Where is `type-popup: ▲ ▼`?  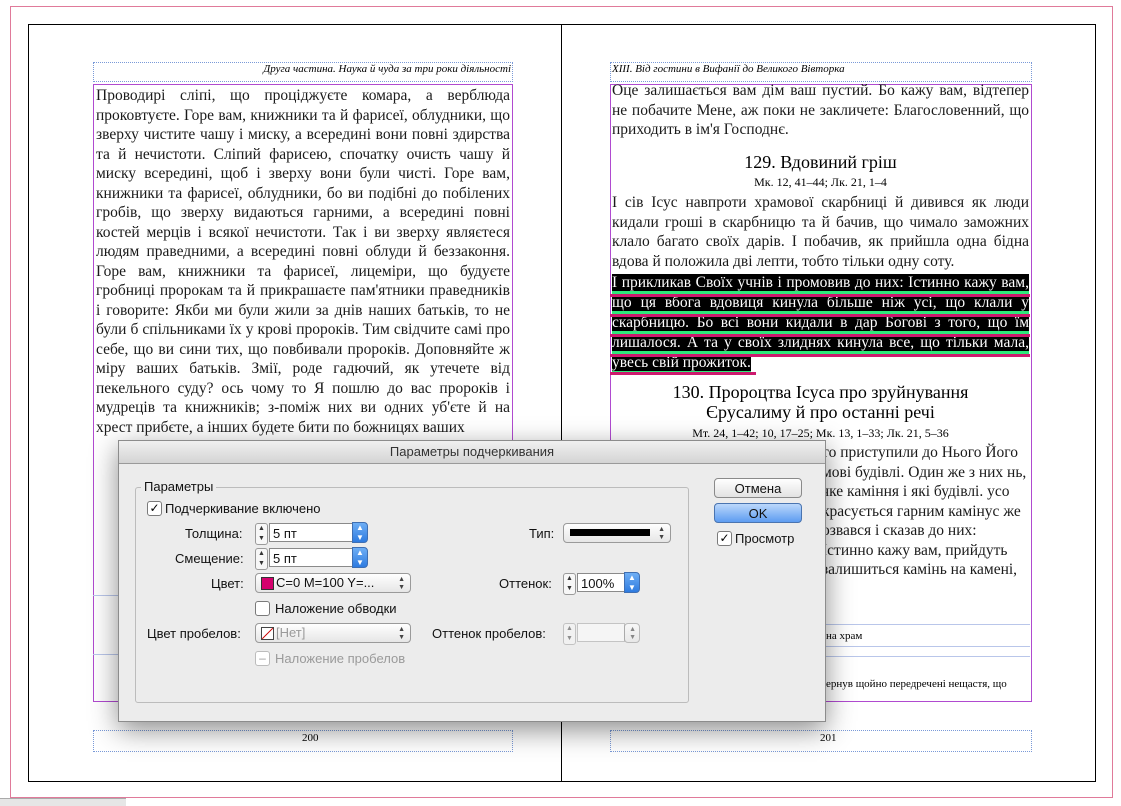 type-popup: ▲ ▼ is located at coordinates (617, 533).